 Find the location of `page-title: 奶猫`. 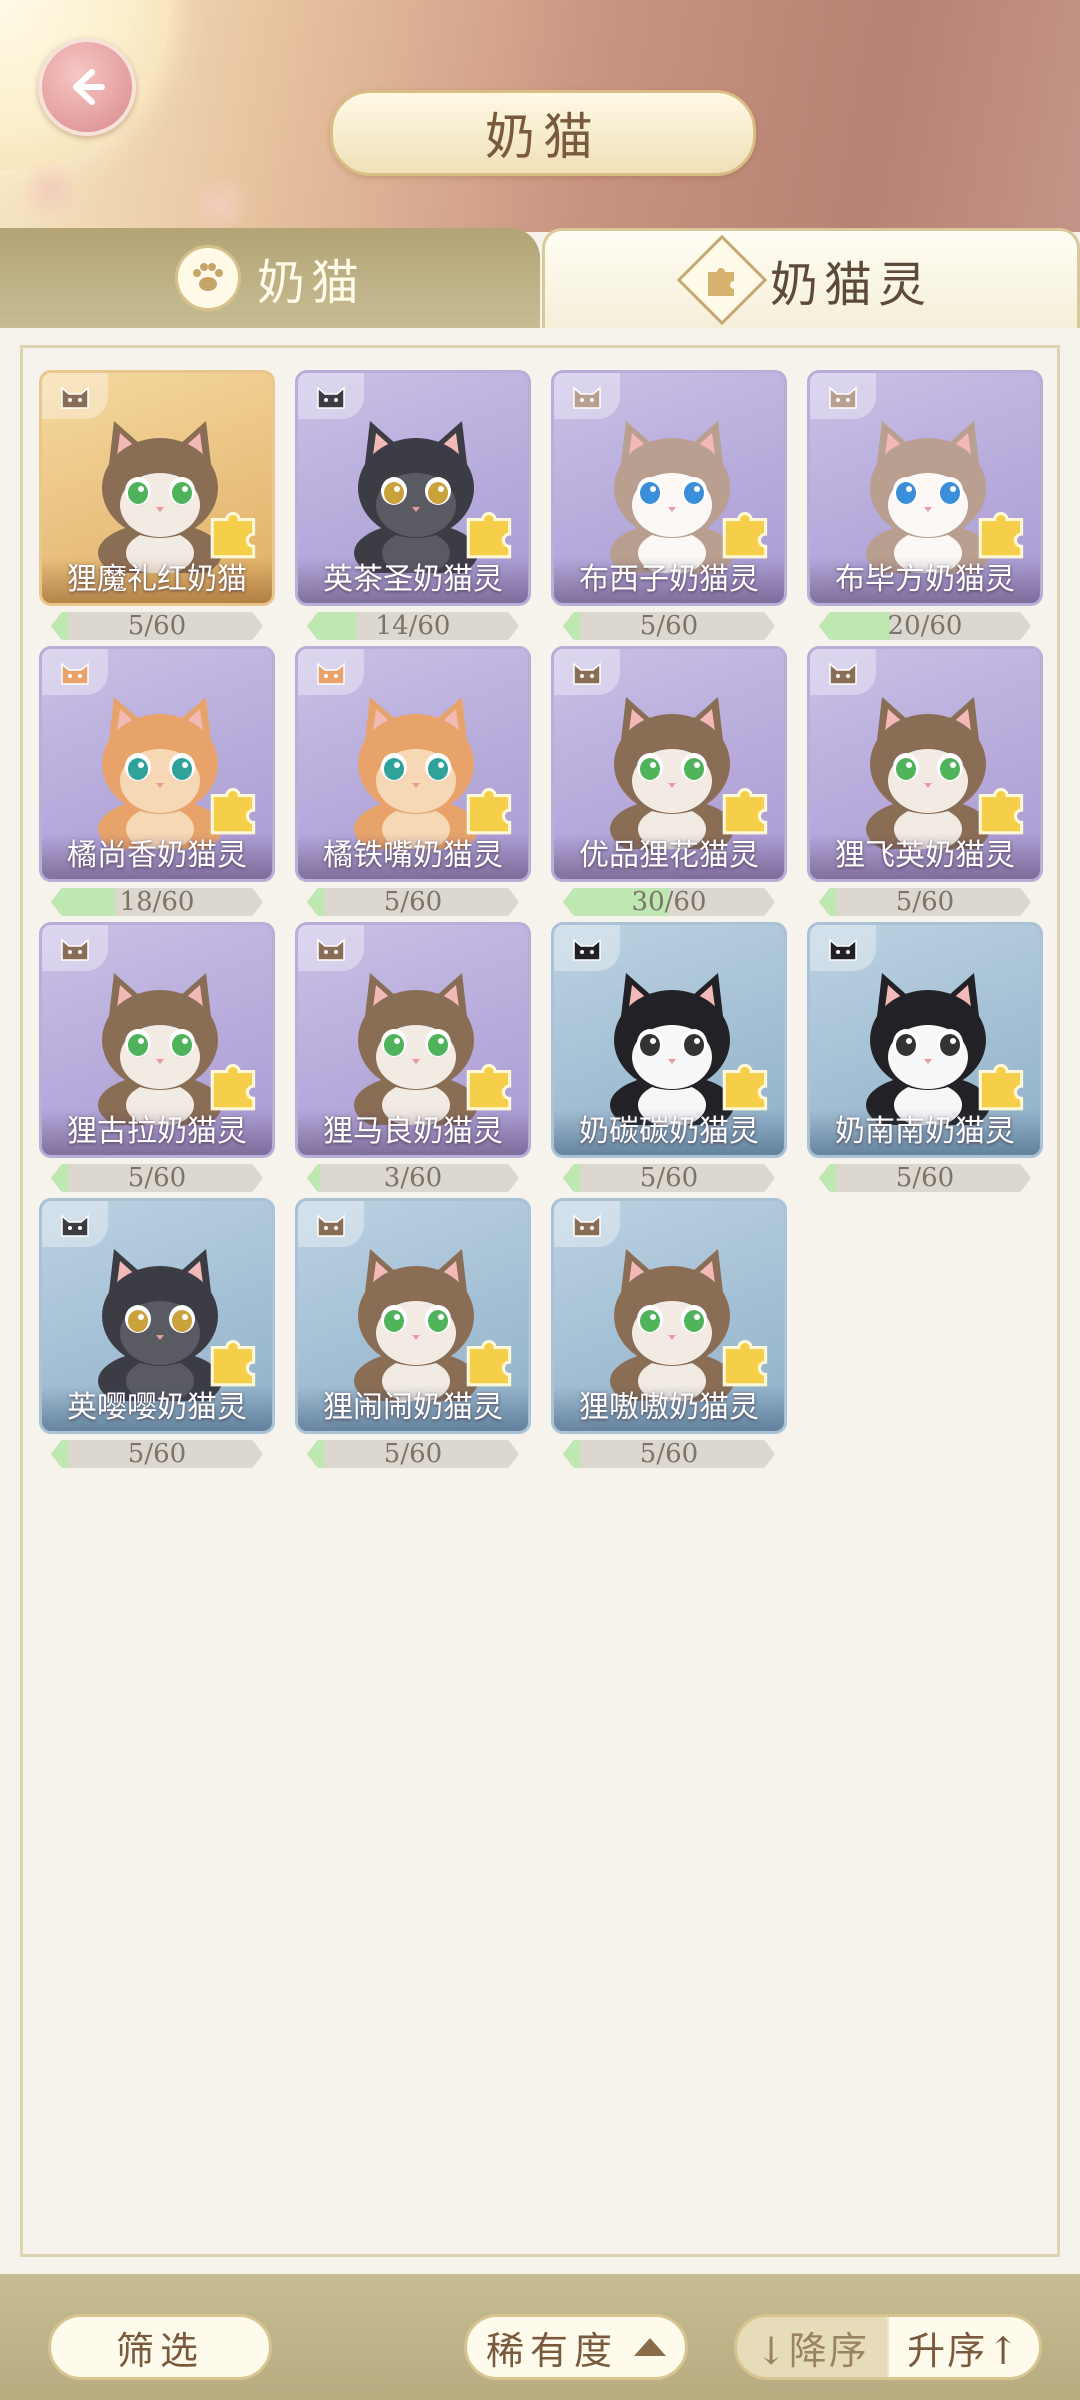

page-title: 奶猫 is located at coordinates (543, 137).